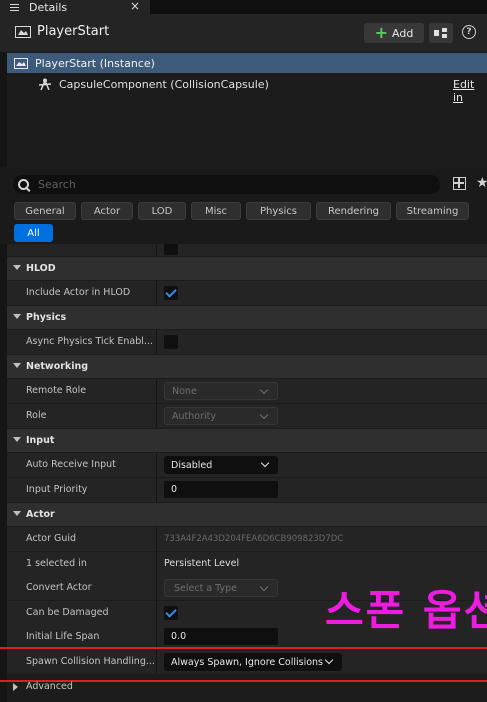 This screenshot has width=487, height=702. I want to click on async-physics-tick-checkbox, so click(171, 342).